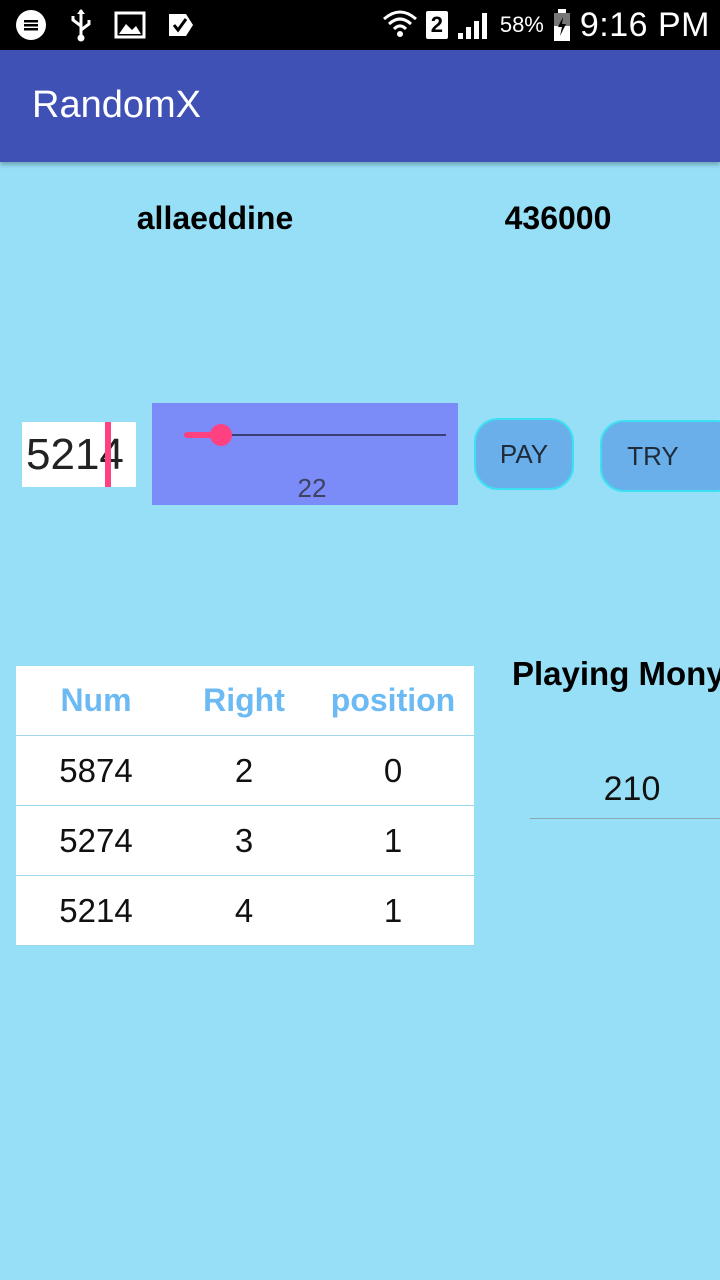  I want to click on cell-right: 4, so click(244, 910).